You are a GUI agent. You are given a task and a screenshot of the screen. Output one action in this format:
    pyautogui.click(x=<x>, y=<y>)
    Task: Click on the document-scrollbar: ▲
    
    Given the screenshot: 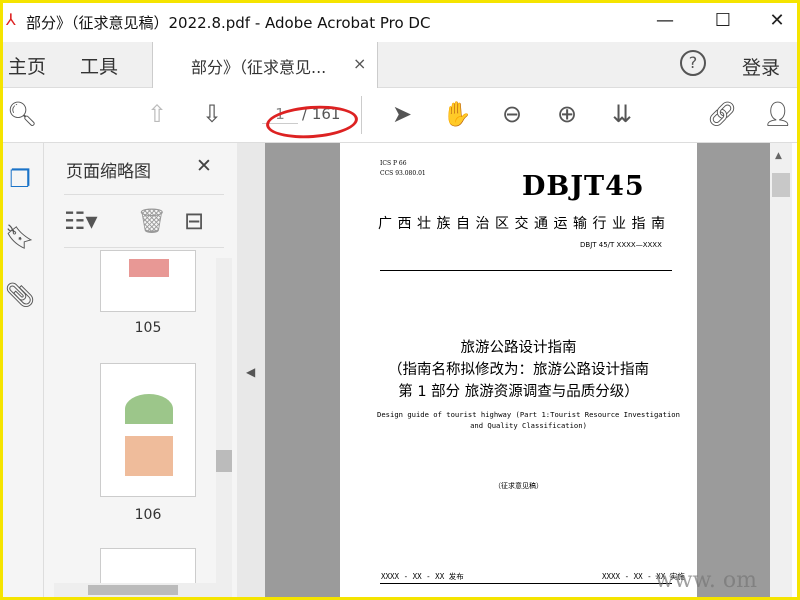 What is the action you would take?
    pyautogui.click(x=781, y=371)
    